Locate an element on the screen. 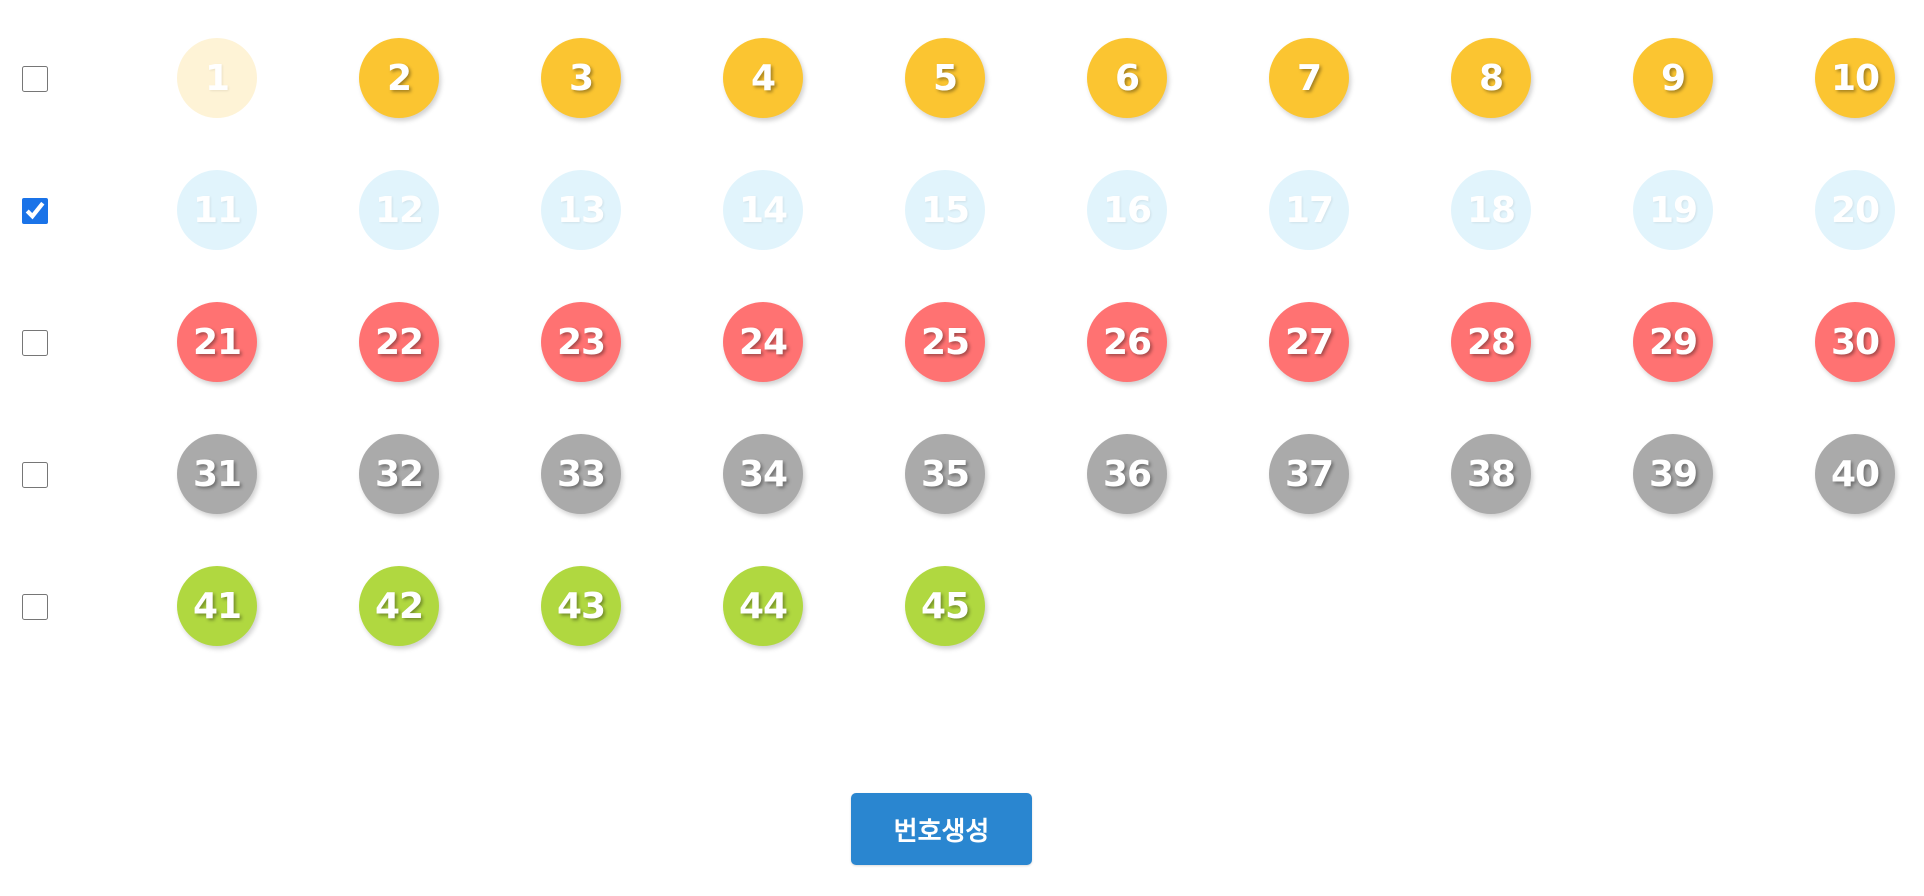  lotto-ball: 32 is located at coordinates (399, 474).